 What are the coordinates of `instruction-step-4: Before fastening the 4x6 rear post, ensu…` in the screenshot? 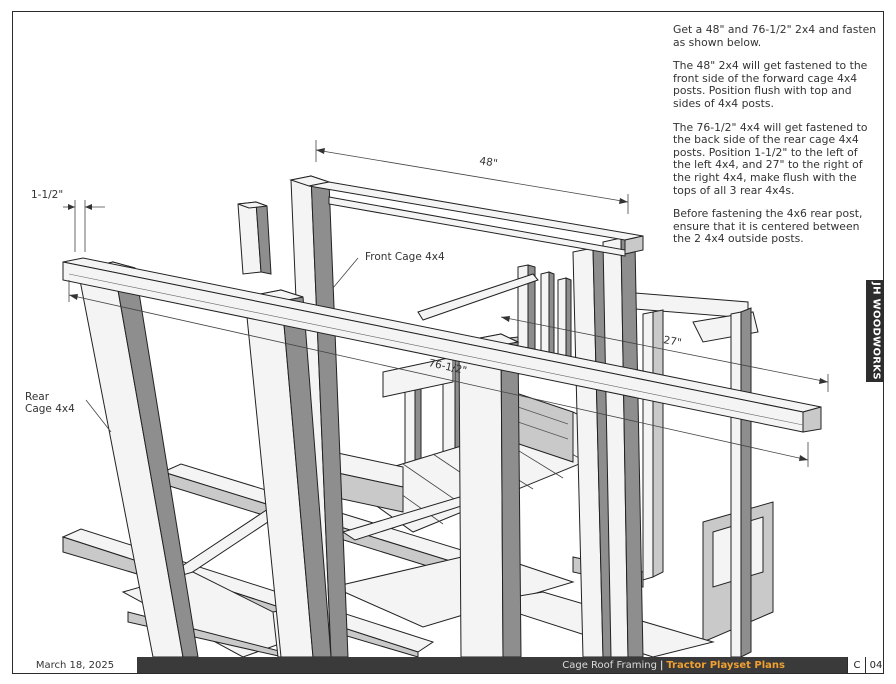 It's located at (768, 226).